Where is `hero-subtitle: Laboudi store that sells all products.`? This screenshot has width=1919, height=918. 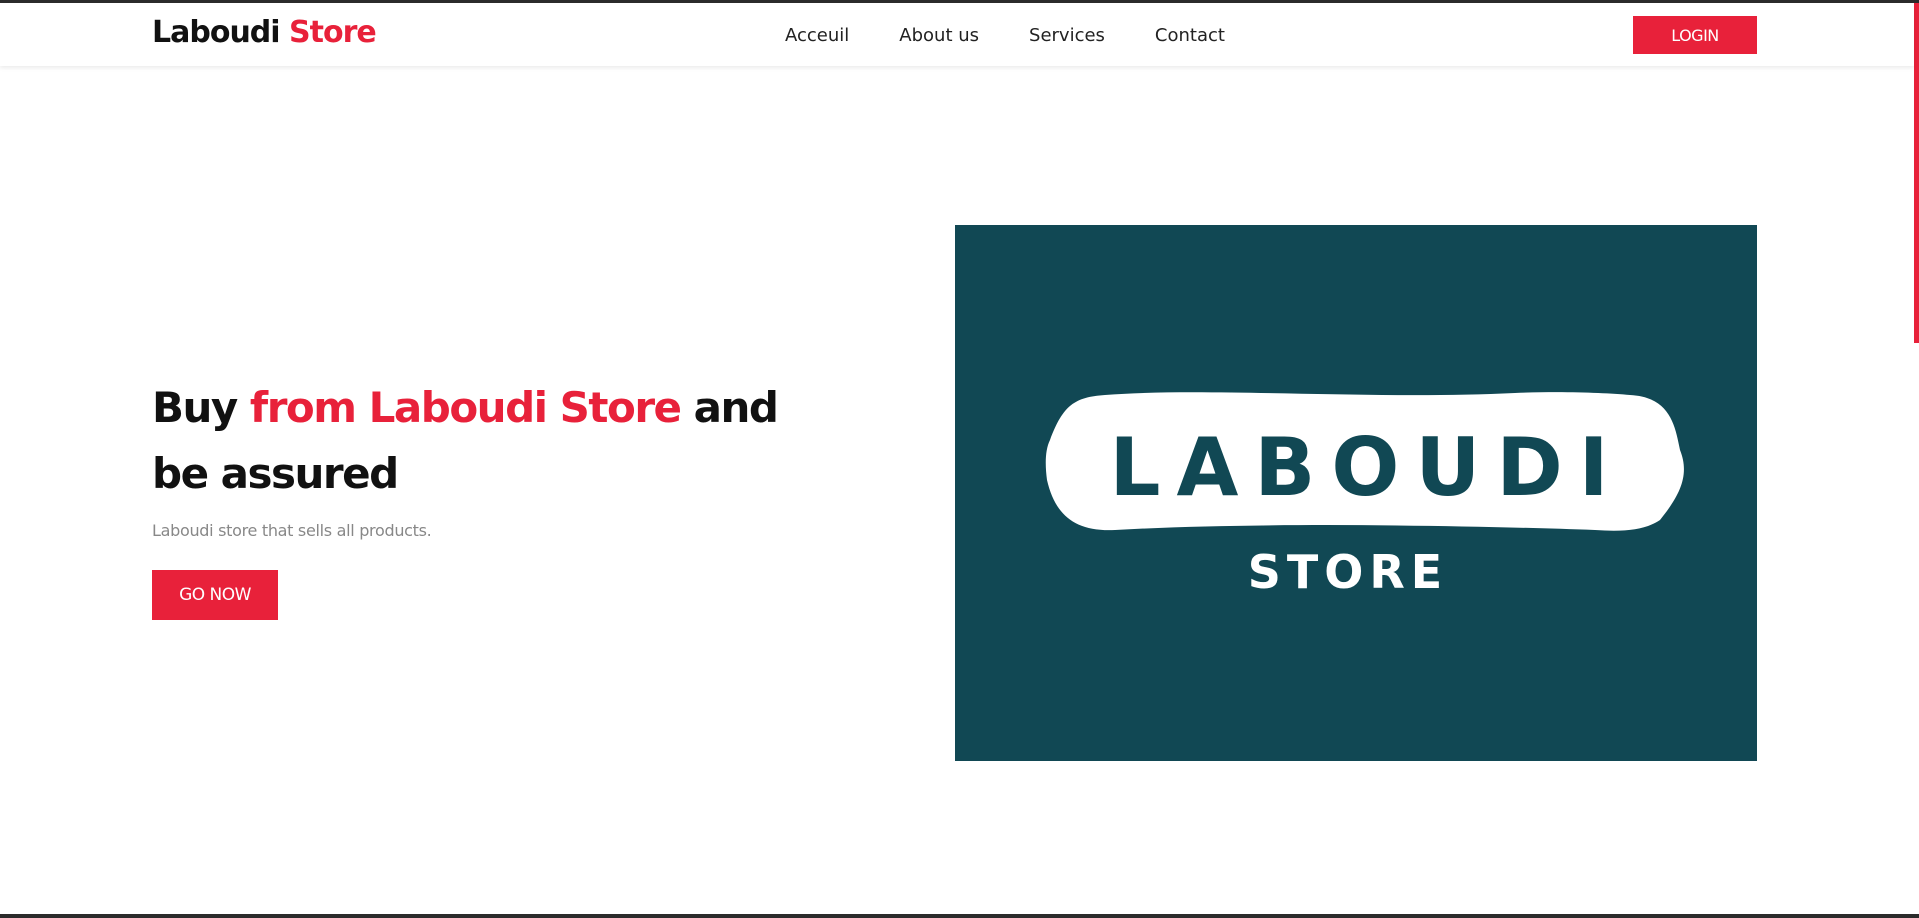
hero-subtitle: Laboudi store that sells all products. is located at coordinates (292, 530).